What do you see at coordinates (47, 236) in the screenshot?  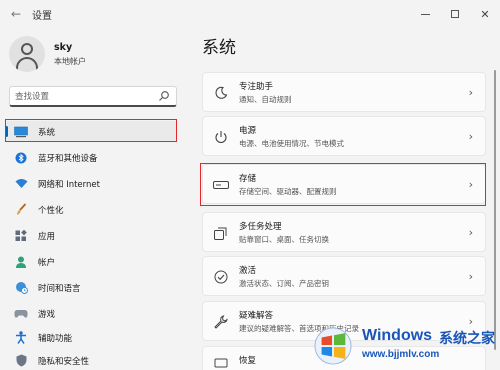 I see `sidebar-item-label: 应用` at bounding box center [47, 236].